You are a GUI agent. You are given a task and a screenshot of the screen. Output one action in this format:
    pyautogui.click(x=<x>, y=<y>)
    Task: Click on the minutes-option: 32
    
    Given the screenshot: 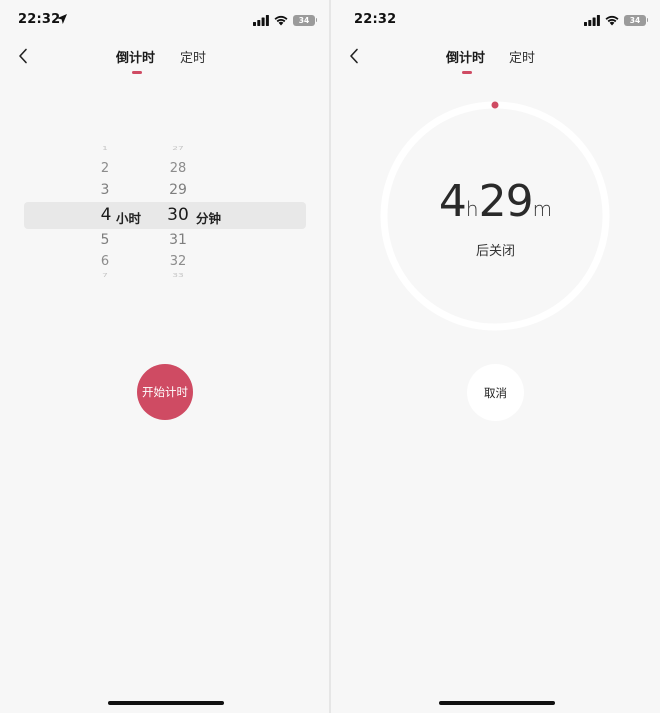 What is the action you would take?
    pyautogui.click(x=178, y=261)
    